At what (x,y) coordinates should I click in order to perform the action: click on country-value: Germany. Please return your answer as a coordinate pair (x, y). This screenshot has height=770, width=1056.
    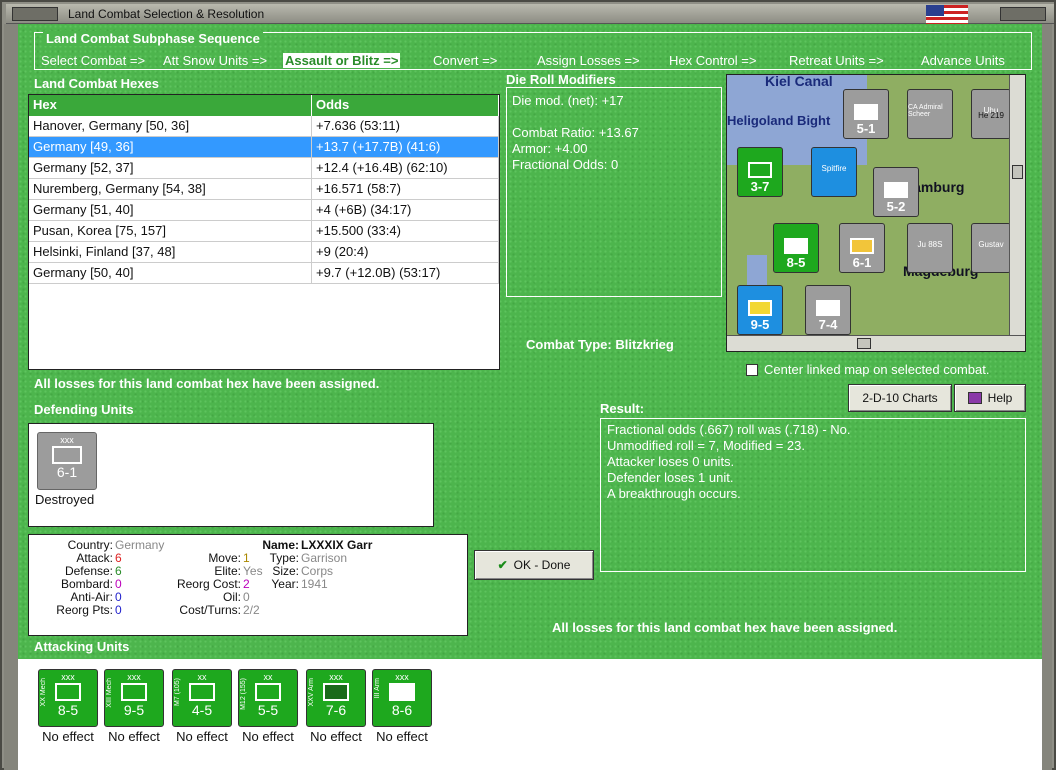
    Looking at the image, I should click on (140, 545).